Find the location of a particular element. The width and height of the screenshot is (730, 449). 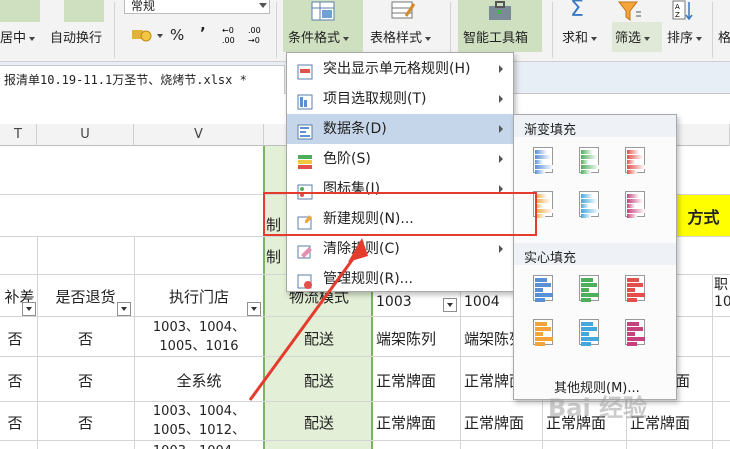

watermark: Bai 经验 is located at coordinates (598, 408).